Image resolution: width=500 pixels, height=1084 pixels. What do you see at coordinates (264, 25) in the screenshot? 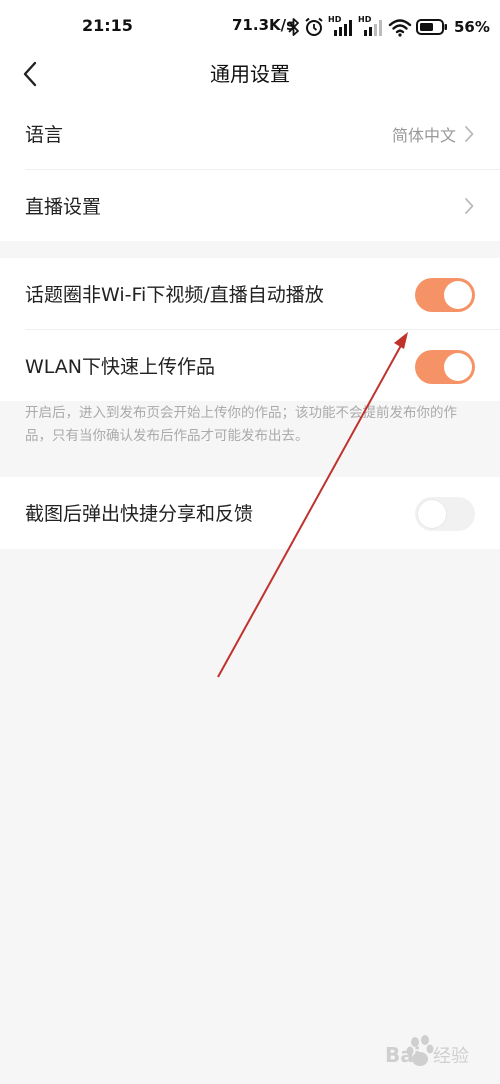
I see `status-net-speed: 71.3K/s` at bounding box center [264, 25].